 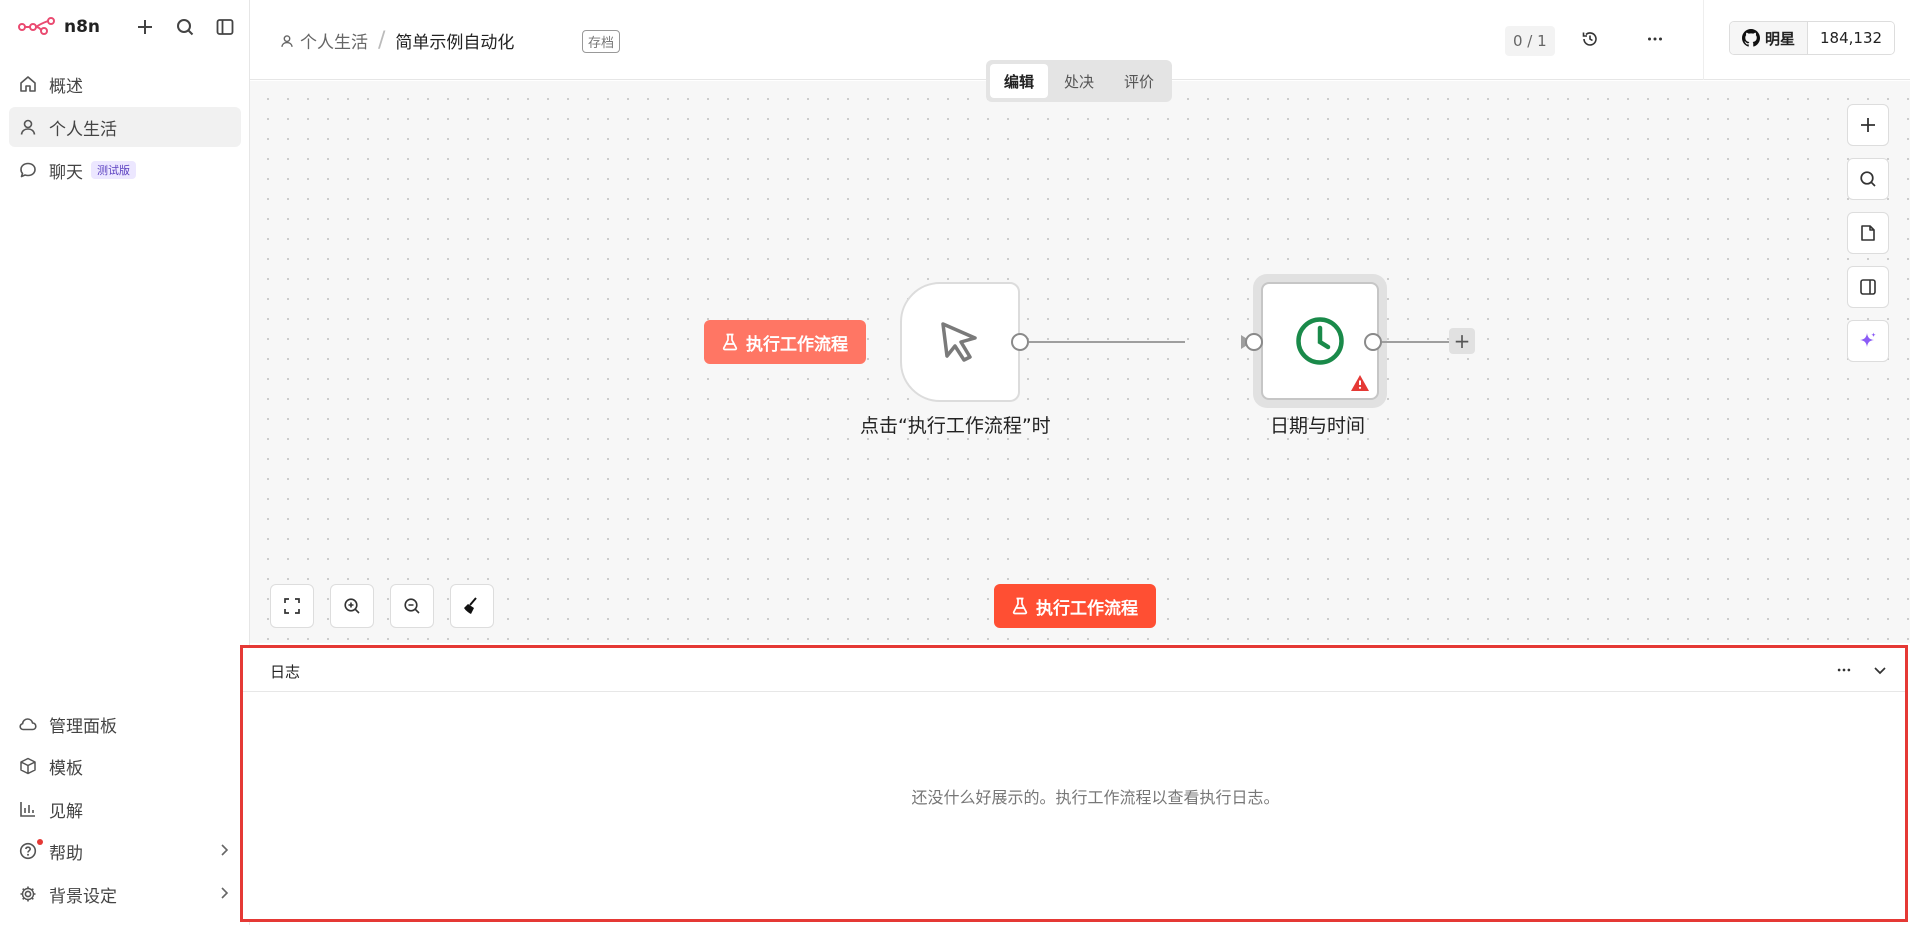 What do you see at coordinates (36, 26) in the screenshot?
I see `n8n-logo-icon` at bounding box center [36, 26].